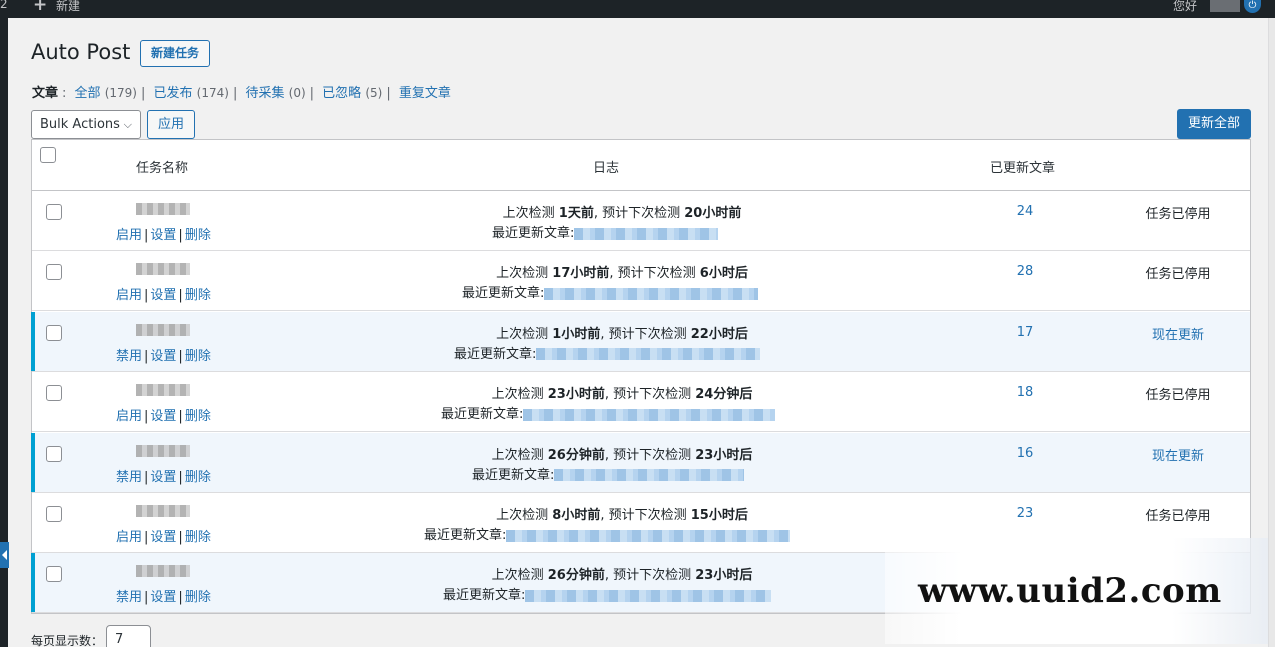 The width and height of the screenshot is (1275, 647). What do you see at coordinates (1271, 332) in the screenshot?
I see `scrollbar` at bounding box center [1271, 332].